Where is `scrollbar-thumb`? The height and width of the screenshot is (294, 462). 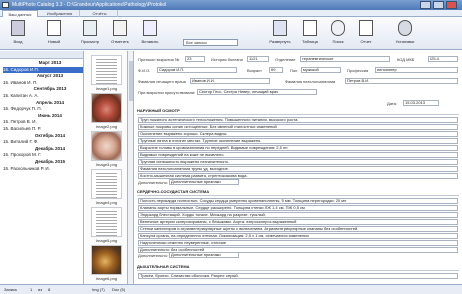 scrollbar-thumb is located at coordinates (131, 81).